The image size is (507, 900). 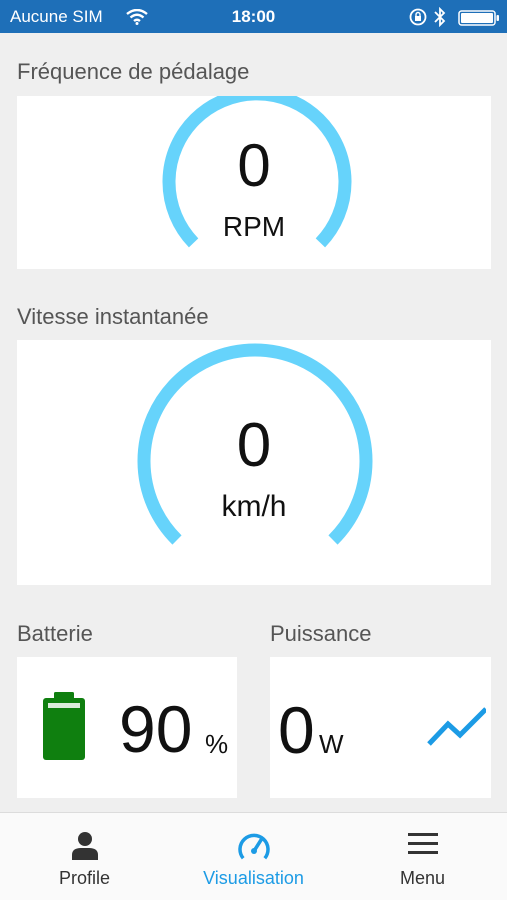 I want to click on power-value: 0, so click(x=296, y=730).